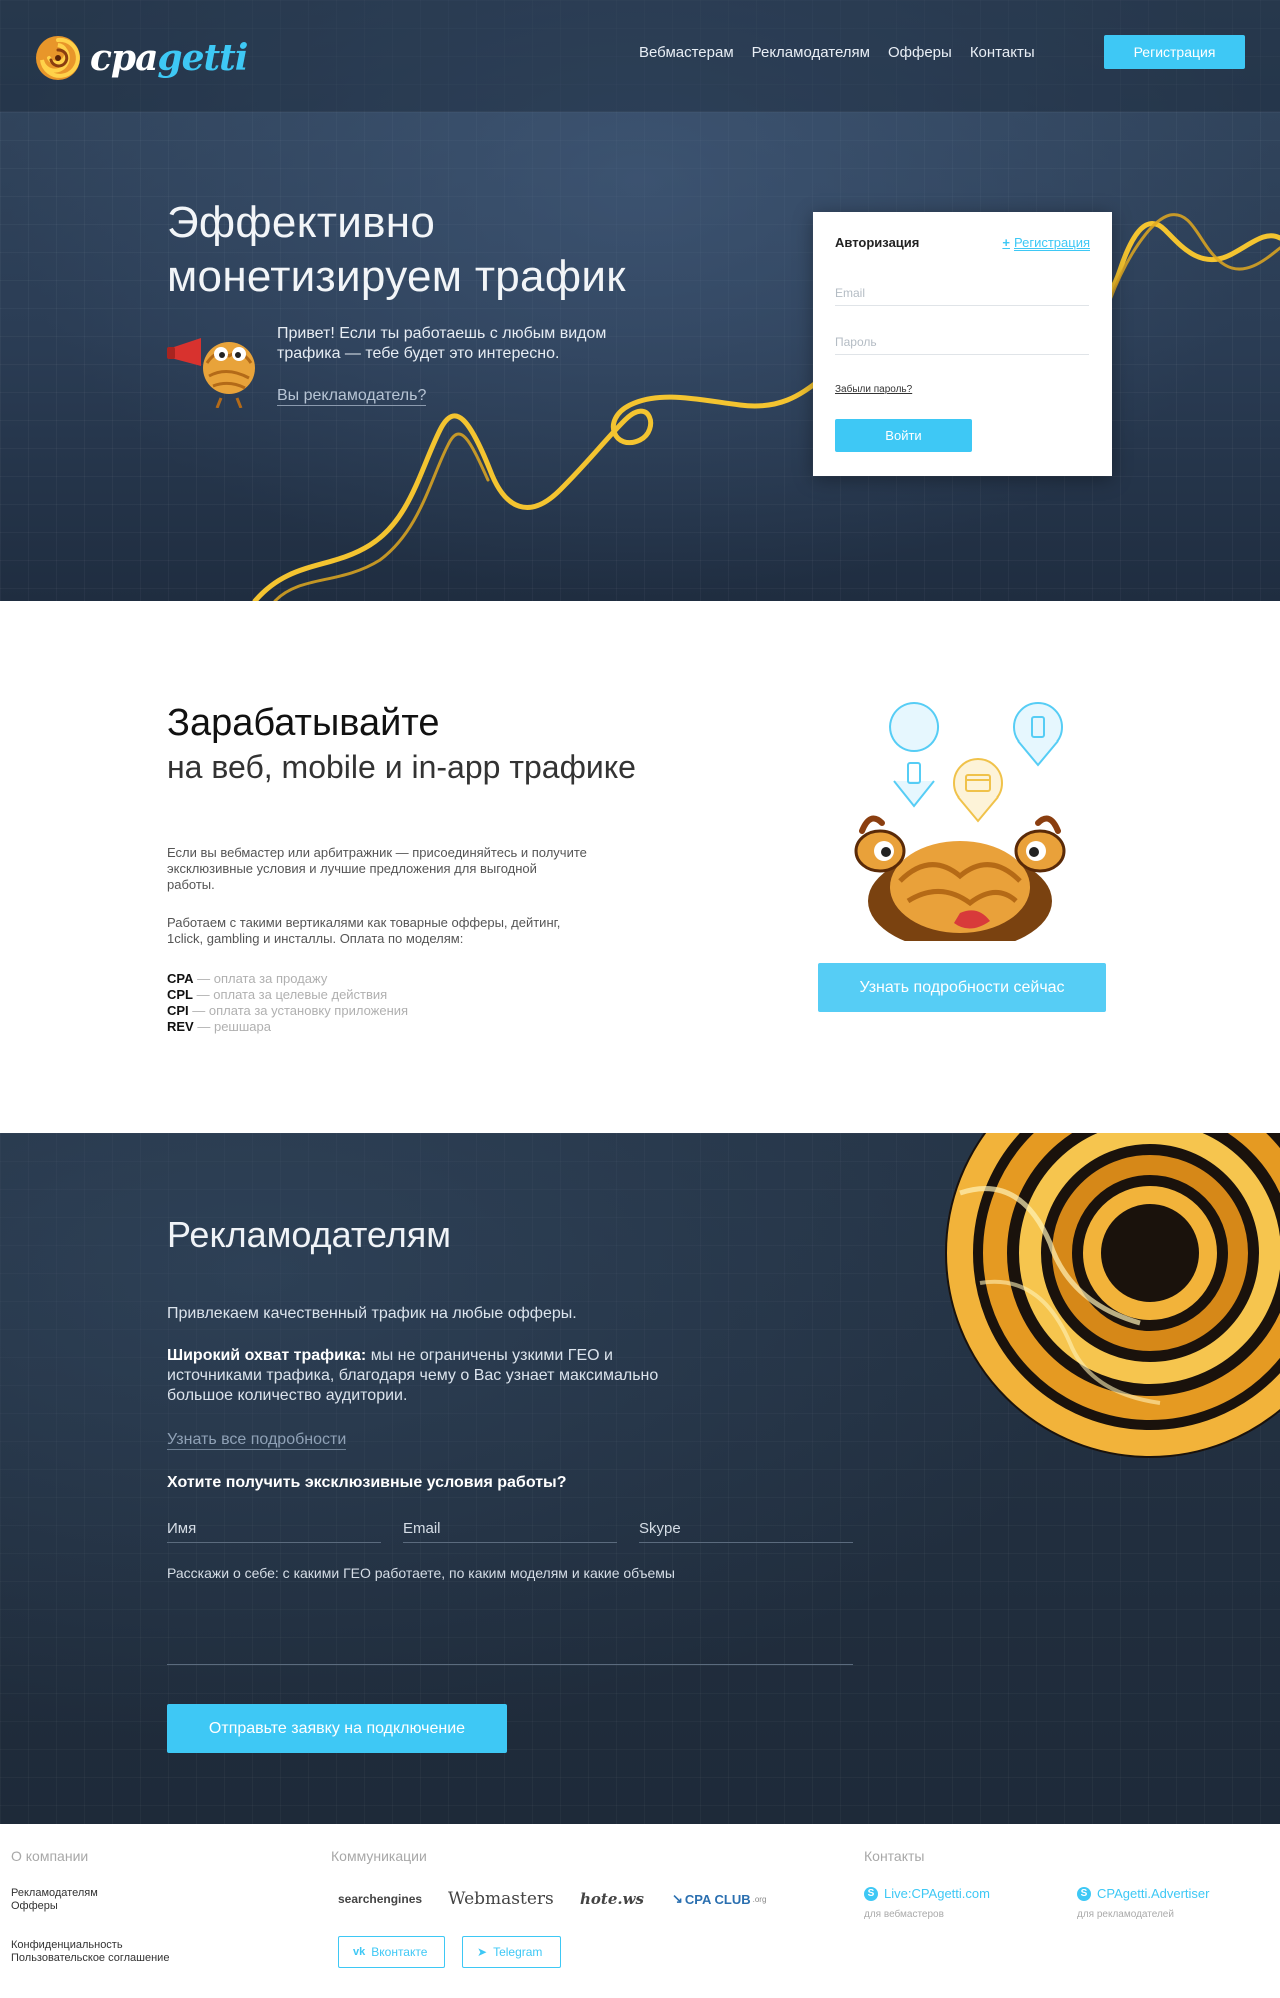 This screenshot has height=1998, width=1280. Describe the element at coordinates (396, 276) in the screenshot. I see `hero-title-line2: монетизируем трафик` at that location.